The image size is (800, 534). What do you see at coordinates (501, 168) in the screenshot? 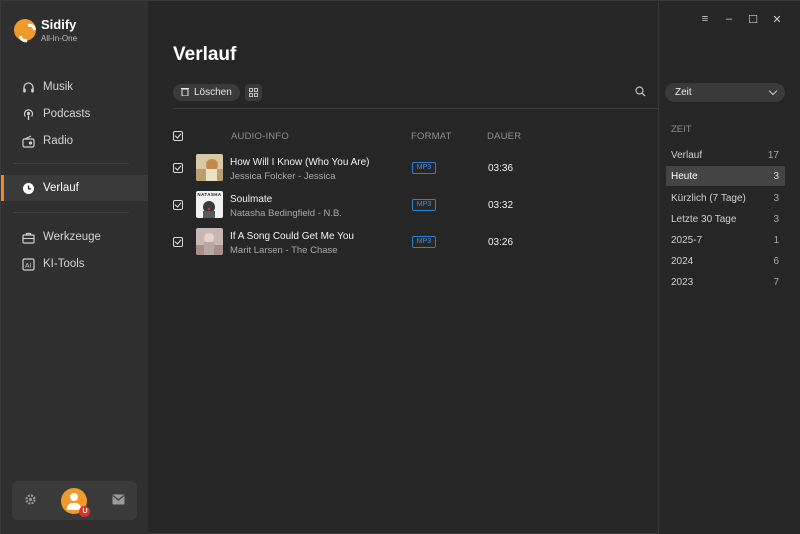
I see `duration: 03:36` at bounding box center [501, 168].